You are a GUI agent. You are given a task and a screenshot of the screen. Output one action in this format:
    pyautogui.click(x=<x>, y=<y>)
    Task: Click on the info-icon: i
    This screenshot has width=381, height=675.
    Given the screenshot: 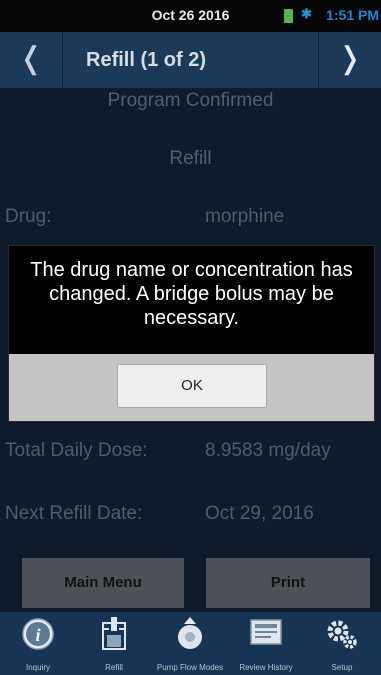 What is the action you would take?
    pyautogui.click(x=38, y=634)
    